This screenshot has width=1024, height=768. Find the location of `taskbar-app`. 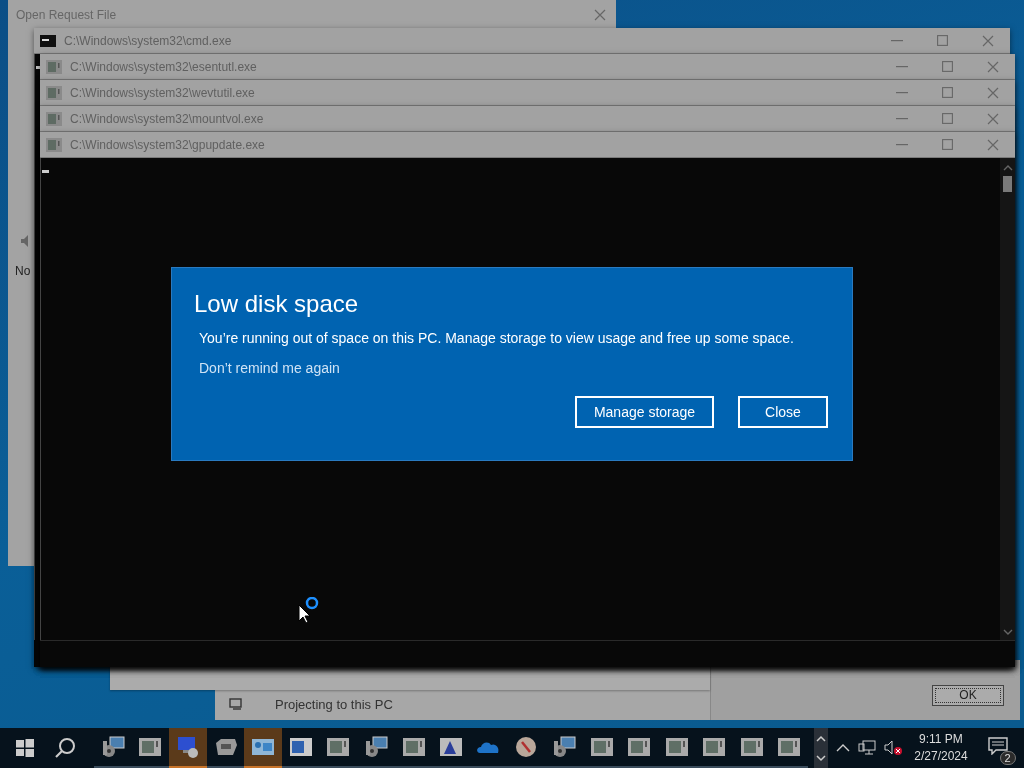

taskbar-app is located at coordinates (188, 748).